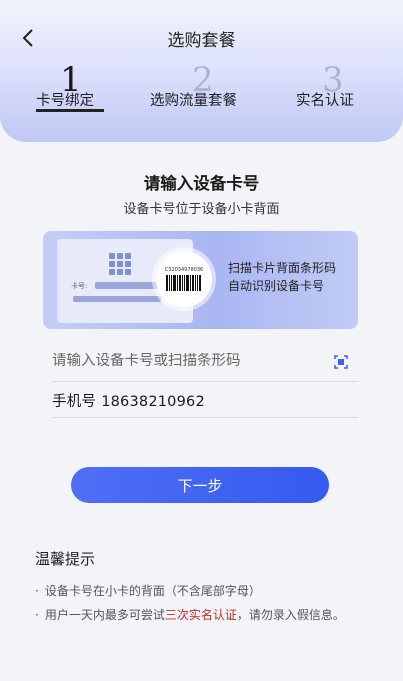 The image size is (403, 681). I want to click on card-number-field, so click(205, 366).